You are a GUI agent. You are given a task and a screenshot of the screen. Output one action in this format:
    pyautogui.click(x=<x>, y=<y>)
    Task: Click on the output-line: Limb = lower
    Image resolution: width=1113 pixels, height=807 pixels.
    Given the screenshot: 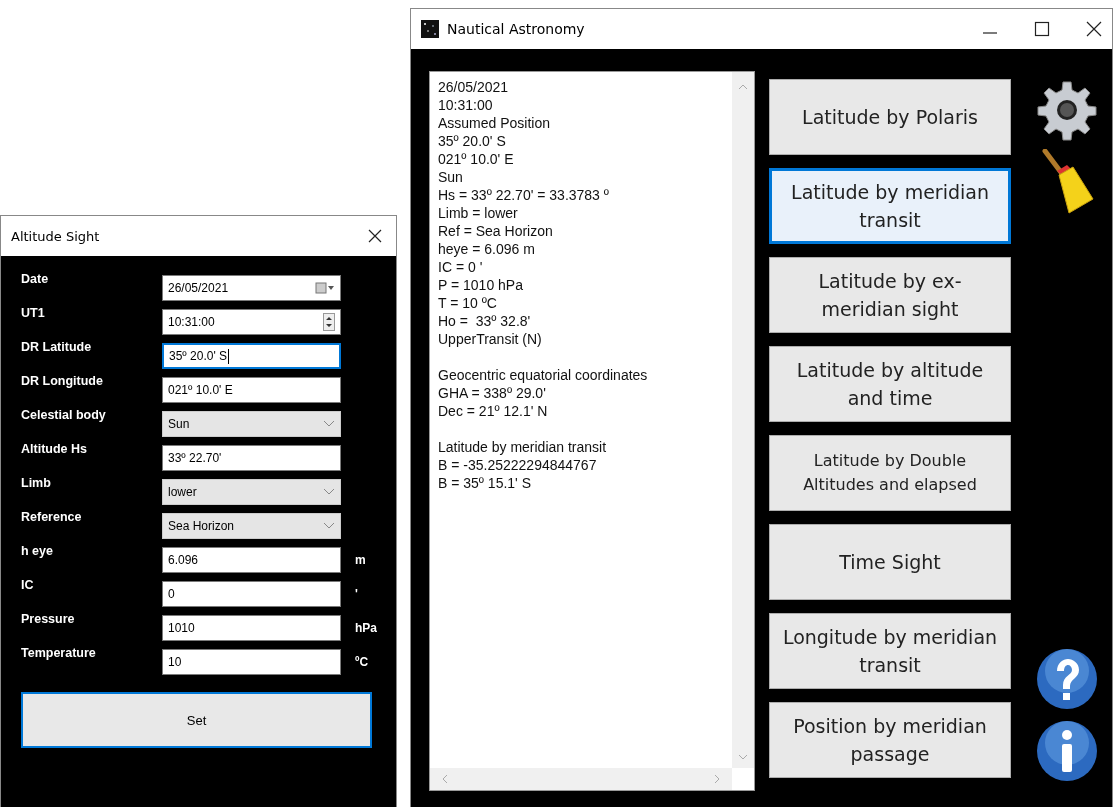 What is the action you would take?
    pyautogui.click(x=478, y=213)
    